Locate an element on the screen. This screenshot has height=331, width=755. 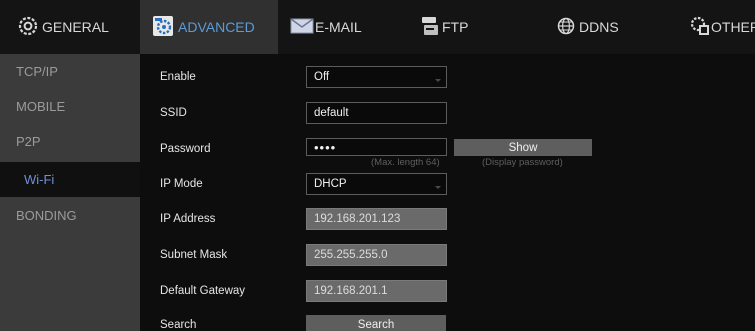
subnet-mask-value: 255.255.255.0 is located at coordinates (351, 255).